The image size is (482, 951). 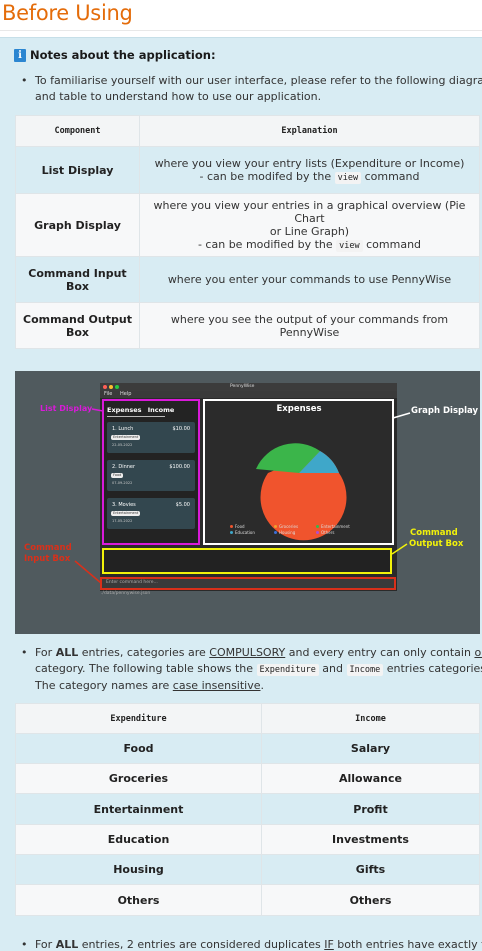 I want to click on code-income: Income, so click(x=365, y=670).